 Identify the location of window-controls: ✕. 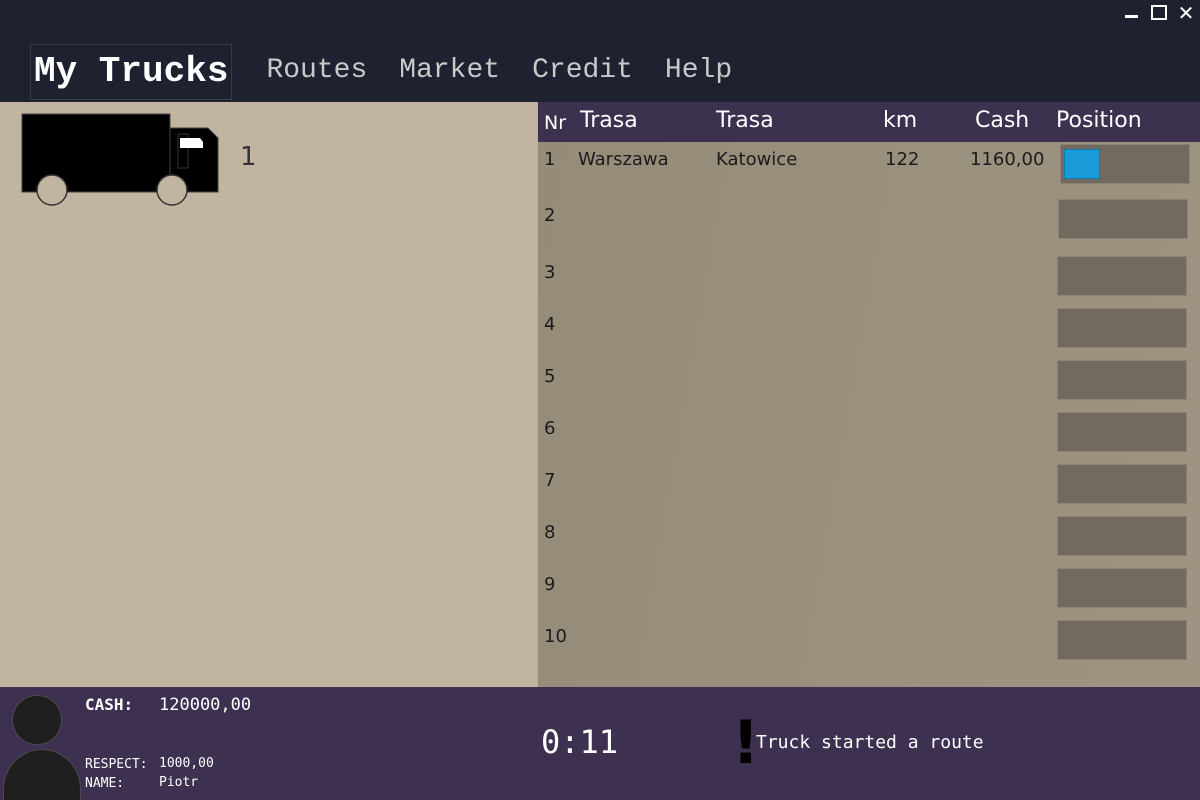
(1158, 13).